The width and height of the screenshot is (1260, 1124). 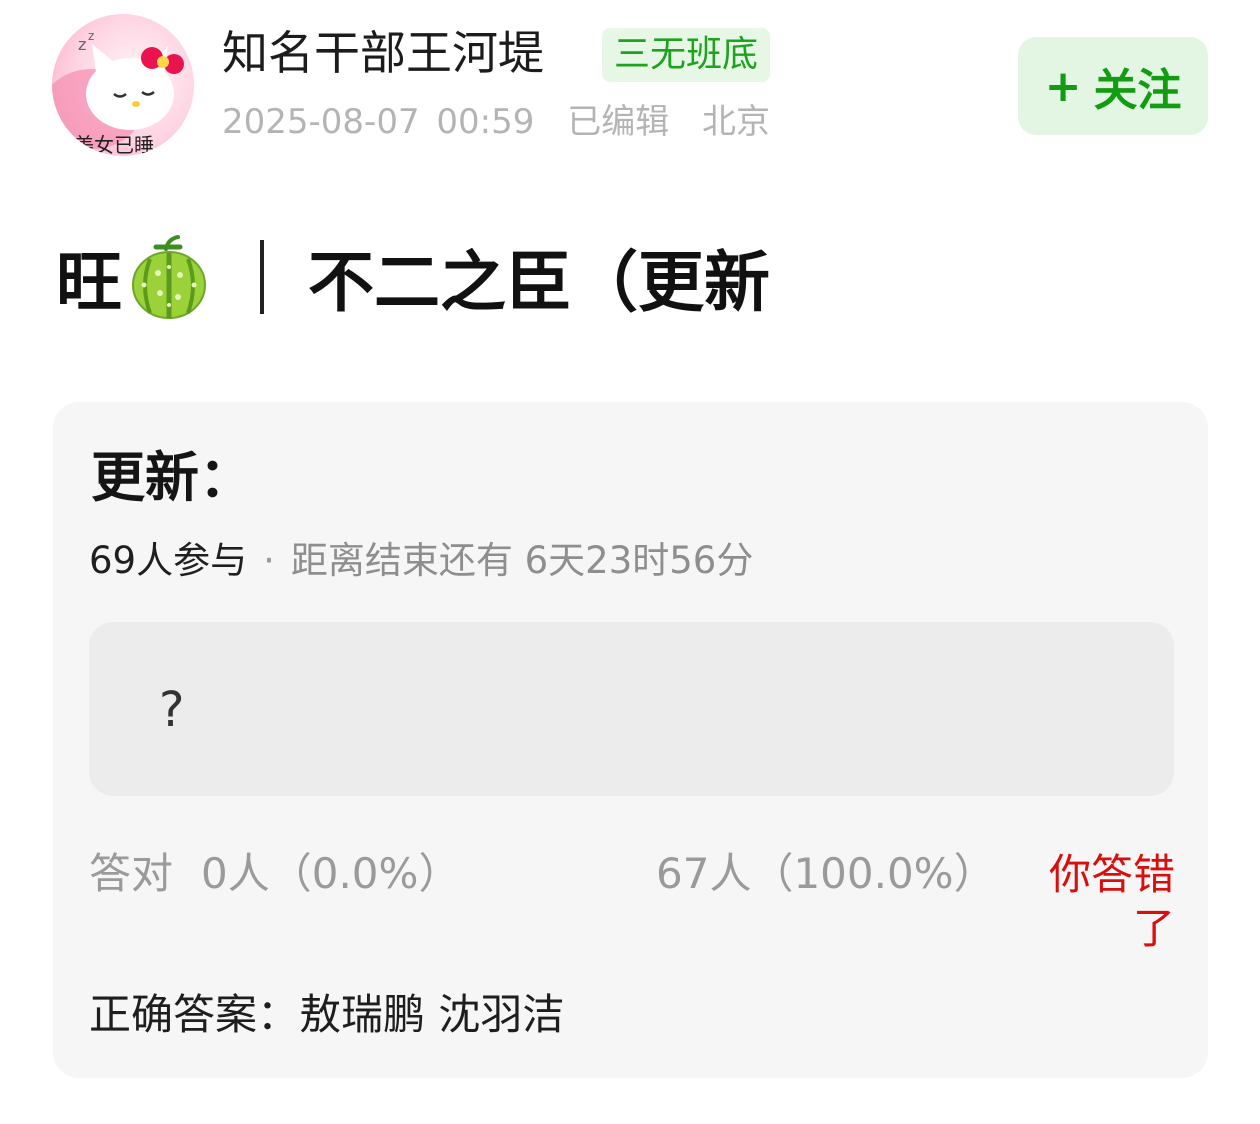 I want to click on post-time: 2025-08-07 00:59, so click(x=378, y=122).